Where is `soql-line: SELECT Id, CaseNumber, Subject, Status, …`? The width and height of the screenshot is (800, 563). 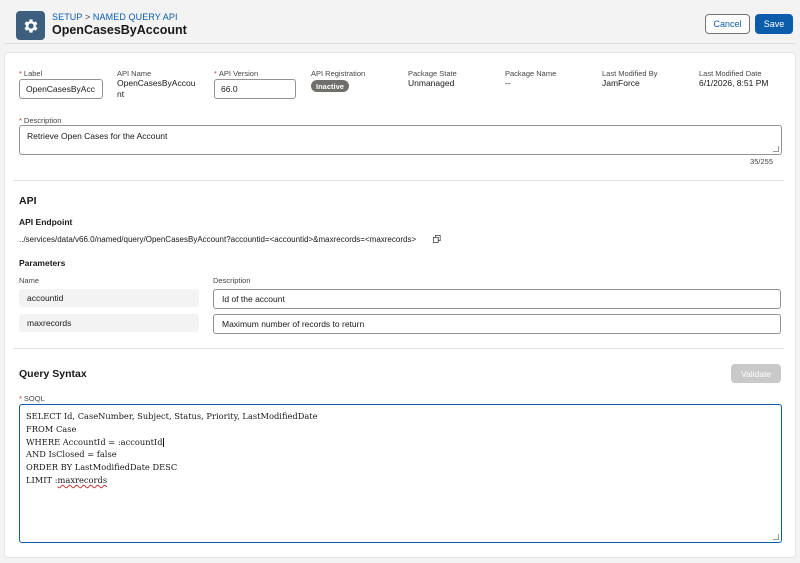 soql-line: SELECT Id, CaseNumber, Subject, Status, … is located at coordinates (172, 416).